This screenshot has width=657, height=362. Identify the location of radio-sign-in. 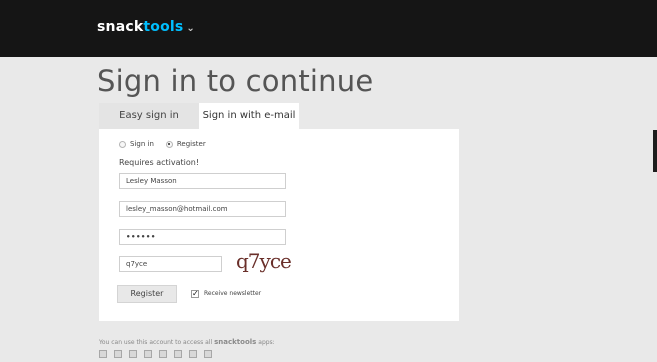
(122, 144).